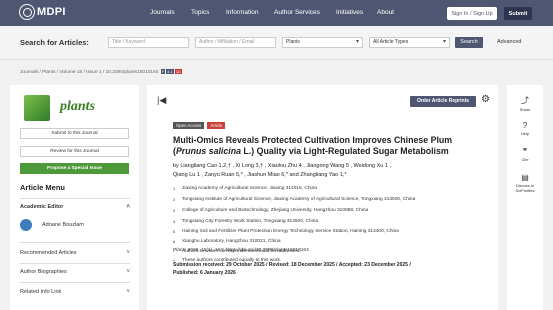 The width and height of the screenshot is (553, 310). What do you see at coordinates (242, 12) in the screenshot?
I see `nav-information: Information` at bounding box center [242, 12].